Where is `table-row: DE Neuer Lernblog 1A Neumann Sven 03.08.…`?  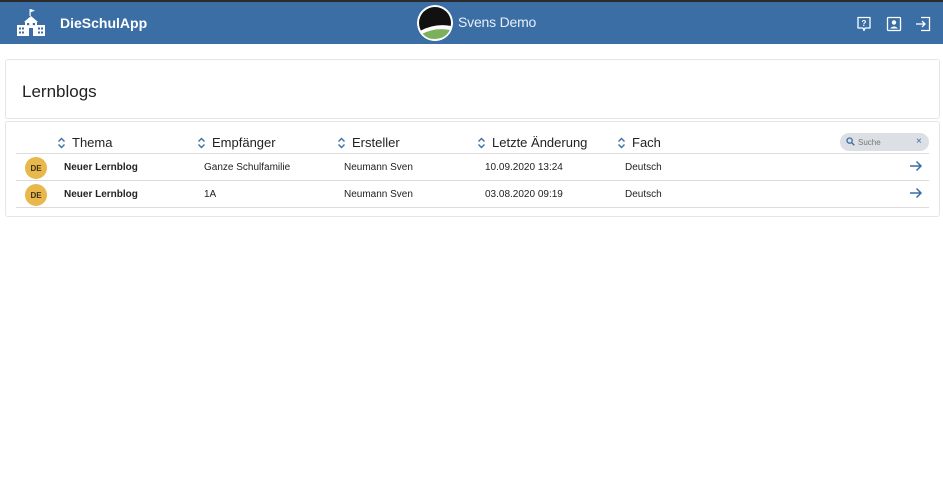 table-row: DE Neuer Lernblog 1A Neumann Sven 03.08.… is located at coordinates (472, 194).